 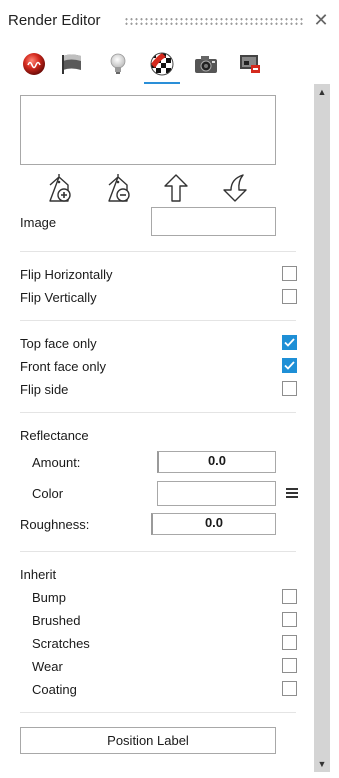 I want to click on flip-side-label: Flip side, so click(x=44, y=389).